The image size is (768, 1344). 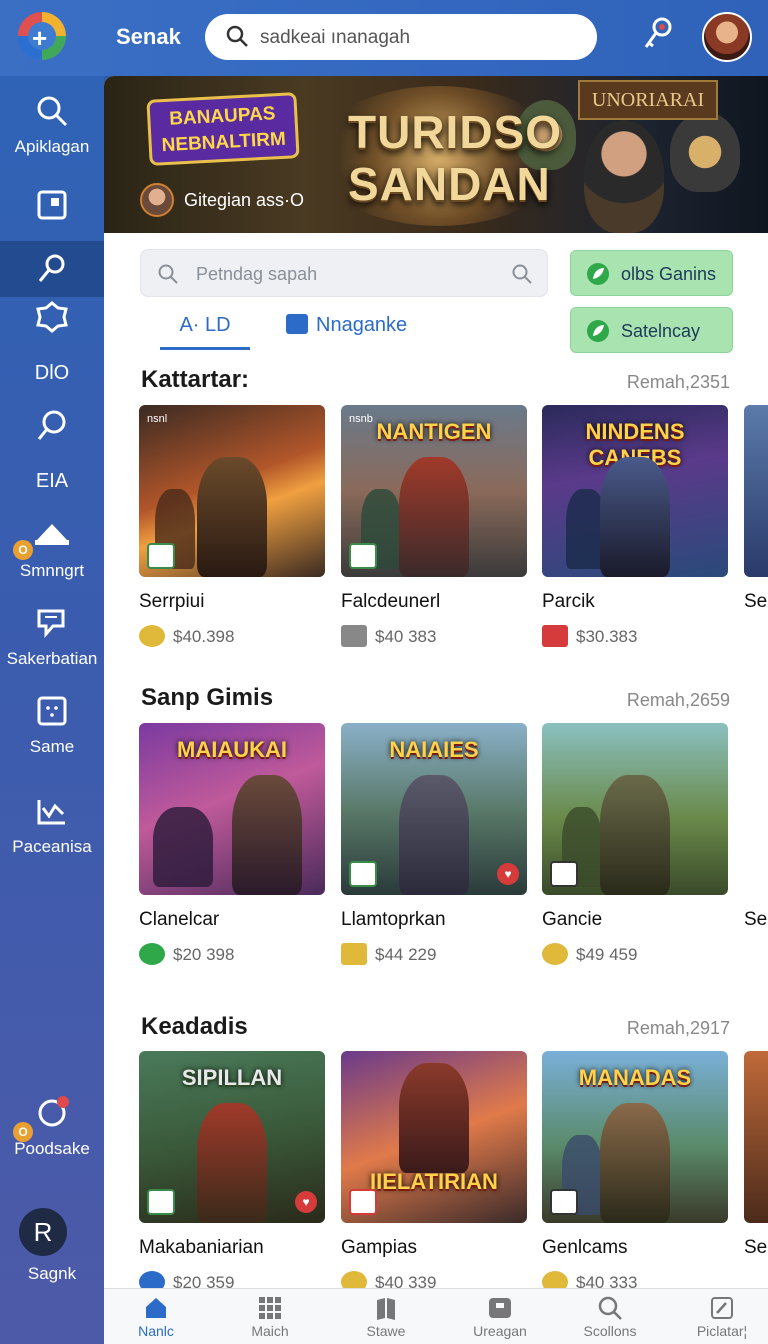 I want to click on game-price: $40 383, so click(x=434, y=636).